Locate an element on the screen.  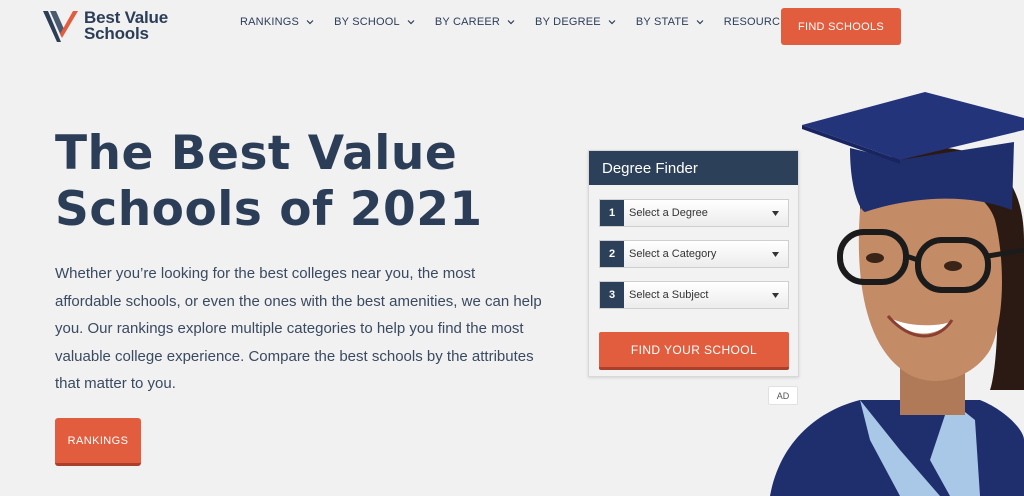
brand-wordmark: Best Value Schools is located at coordinates (126, 26).